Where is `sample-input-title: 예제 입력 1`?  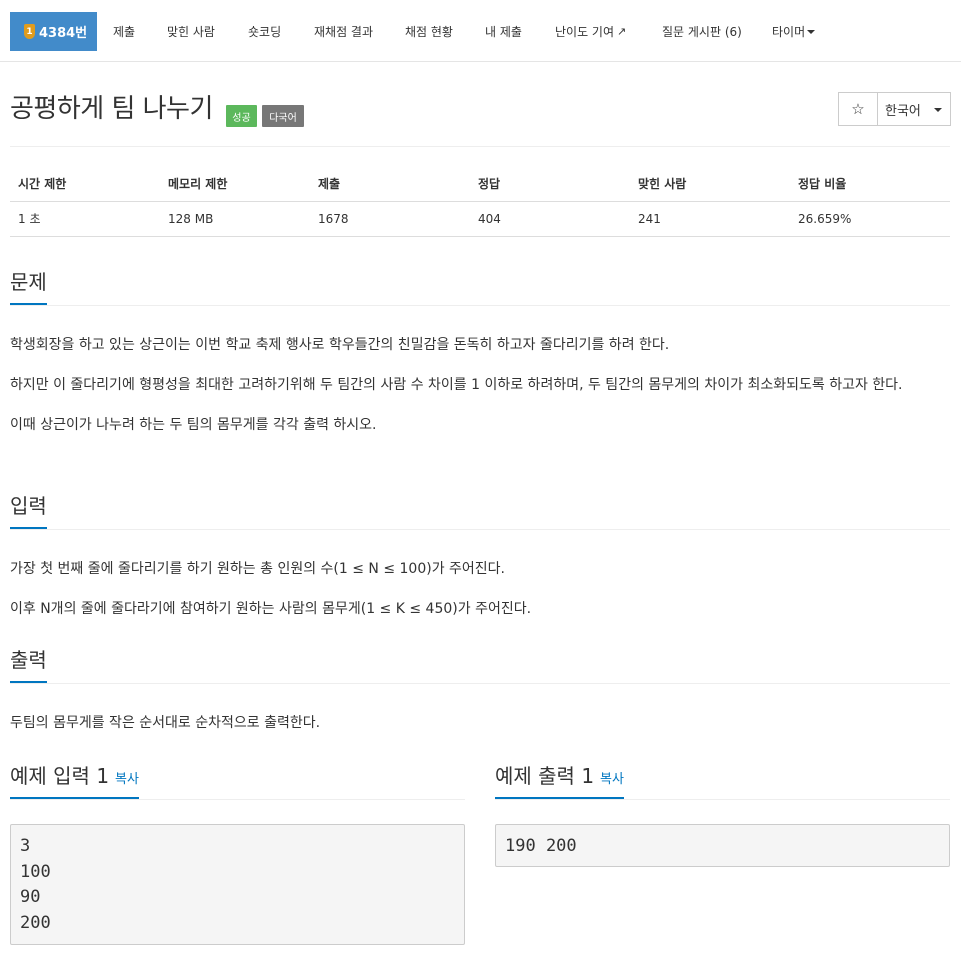
sample-input-title: 예제 입력 1 is located at coordinates (60, 776).